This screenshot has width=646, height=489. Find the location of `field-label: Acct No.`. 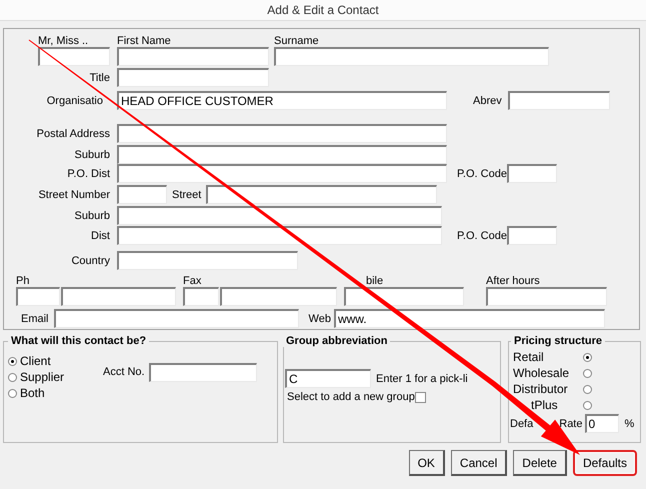

field-label: Acct No. is located at coordinates (124, 372).